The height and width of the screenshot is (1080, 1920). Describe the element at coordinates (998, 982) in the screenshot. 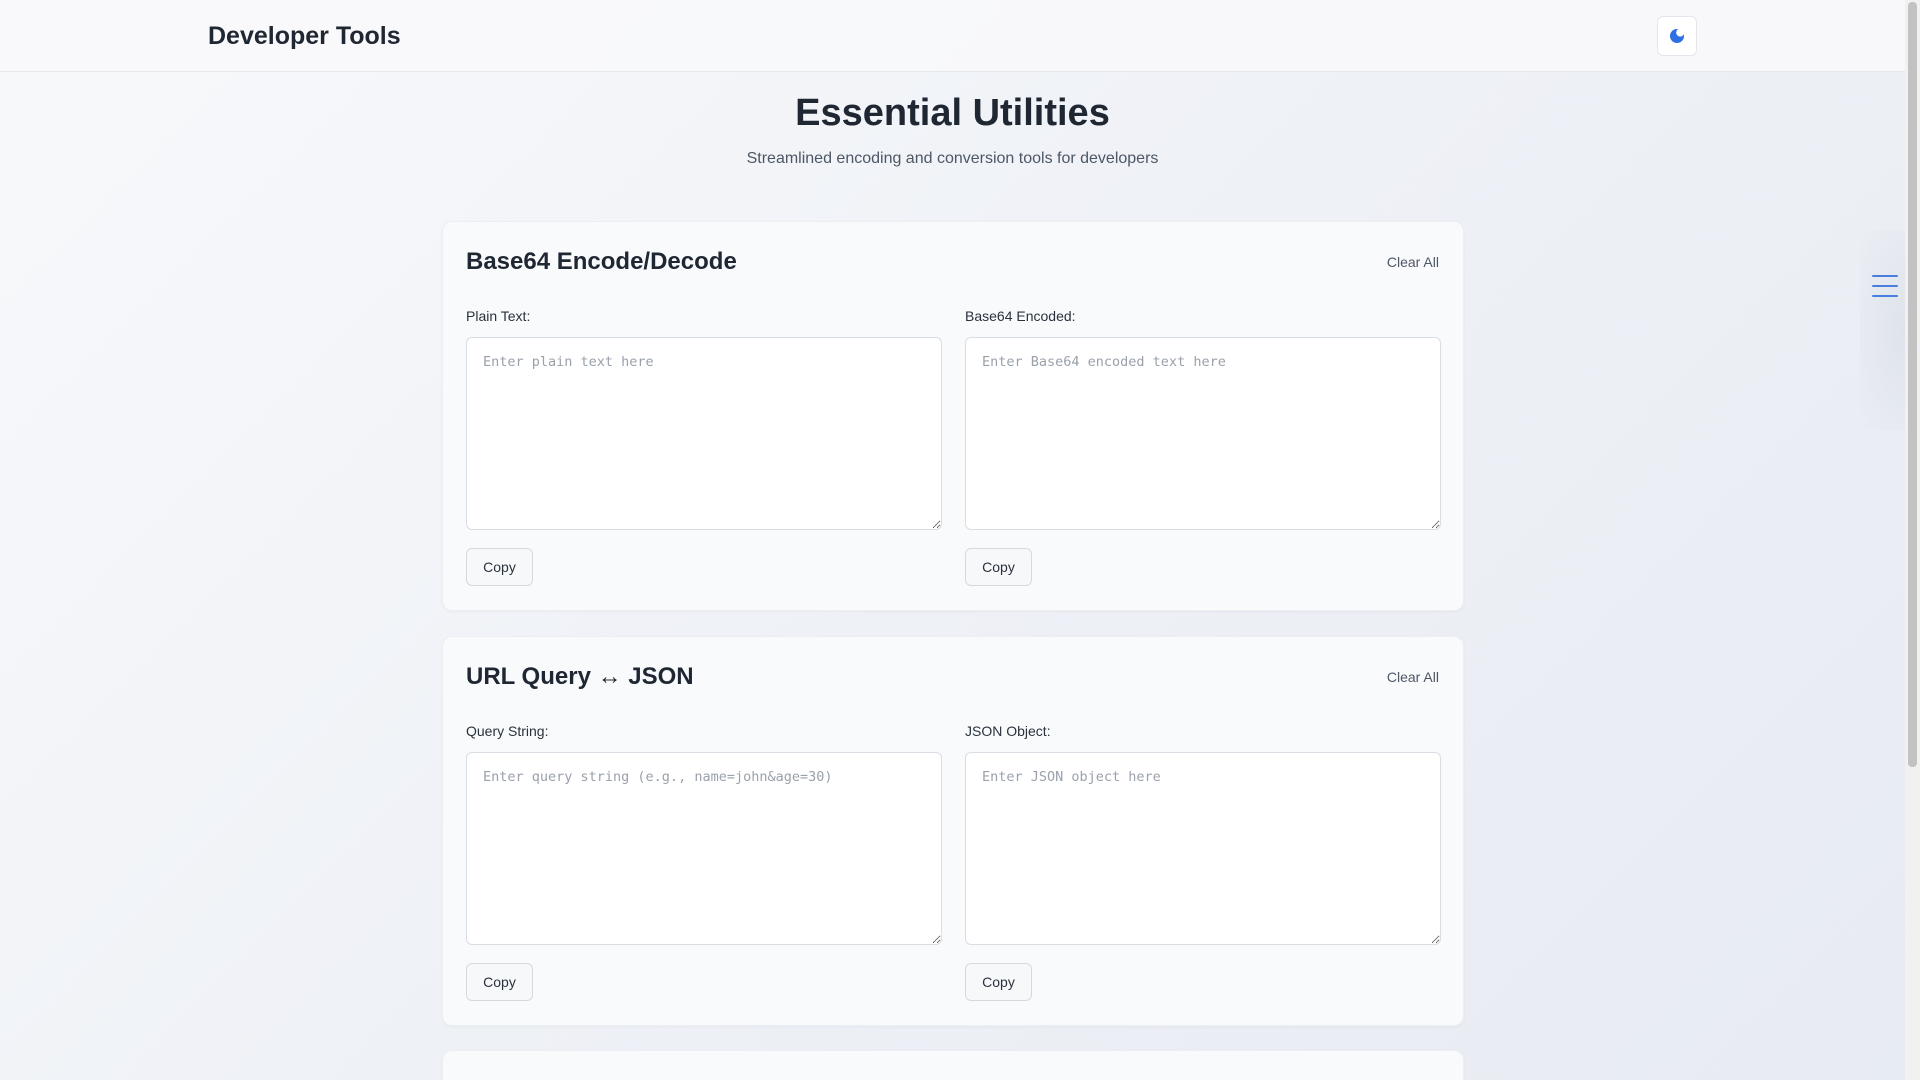

I see `copy-json-button: Copy` at that location.